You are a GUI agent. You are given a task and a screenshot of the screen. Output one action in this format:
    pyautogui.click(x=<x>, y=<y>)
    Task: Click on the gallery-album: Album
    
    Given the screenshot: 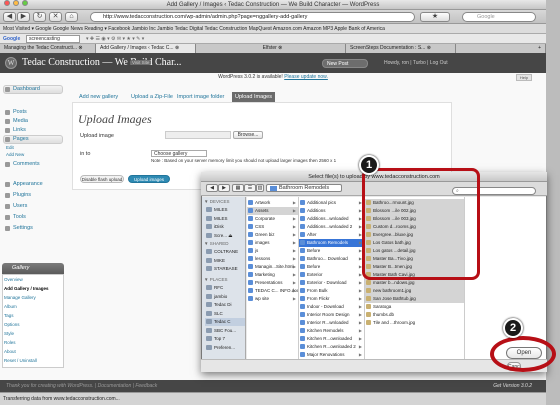 What is the action you would take?
    pyautogui.click(x=10, y=306)
    